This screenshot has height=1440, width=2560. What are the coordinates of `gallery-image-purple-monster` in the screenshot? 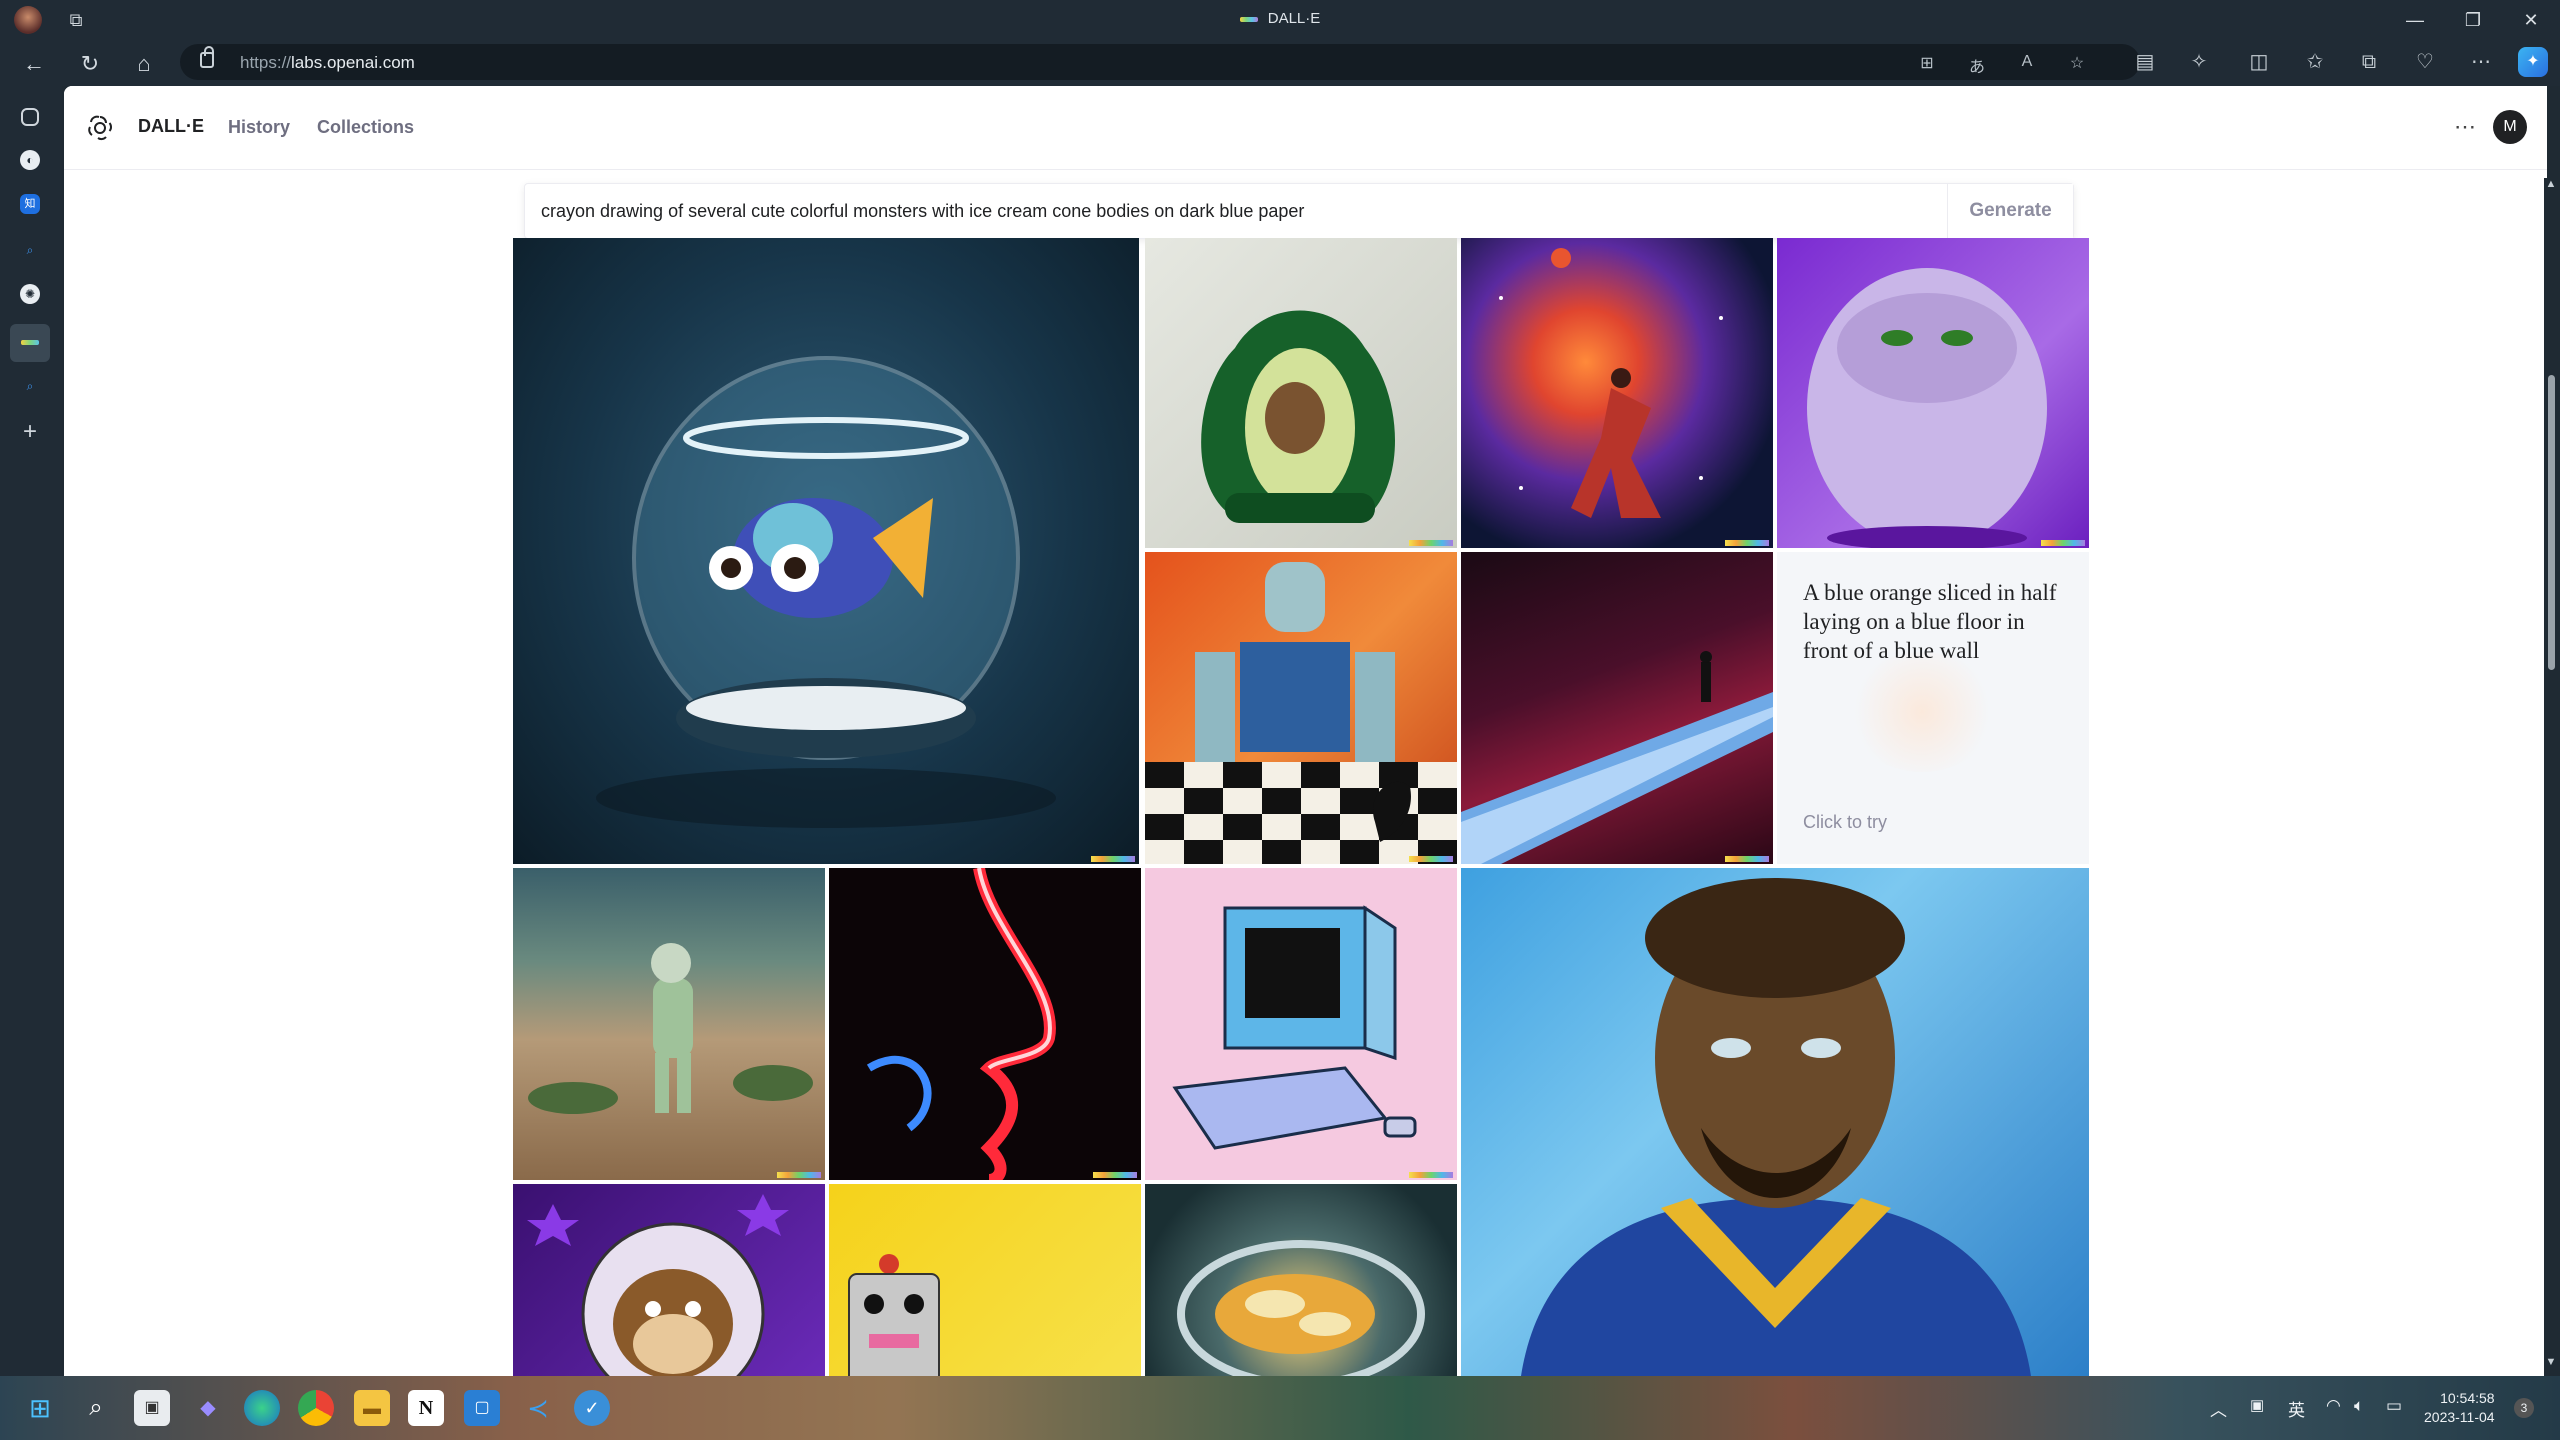 It's located at (1933, 393).